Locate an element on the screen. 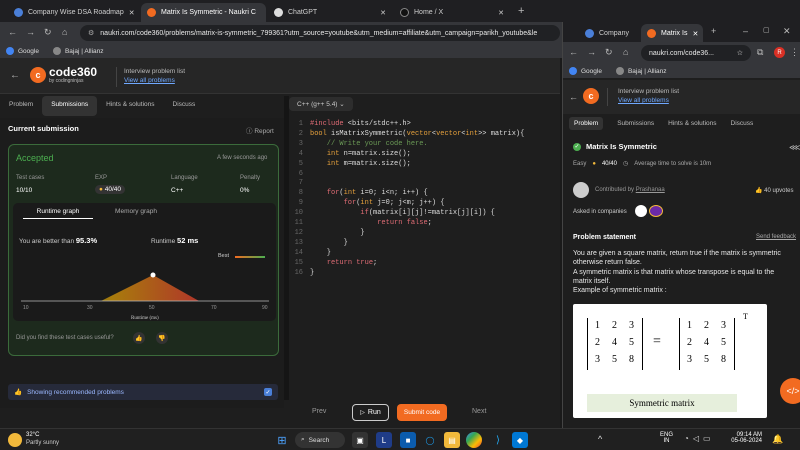  tab-memory-graph: Memory graph is located at coordinates (136, 211).